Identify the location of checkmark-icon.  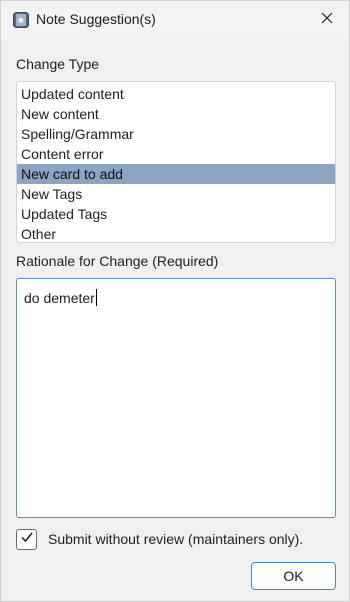
(27, 539).